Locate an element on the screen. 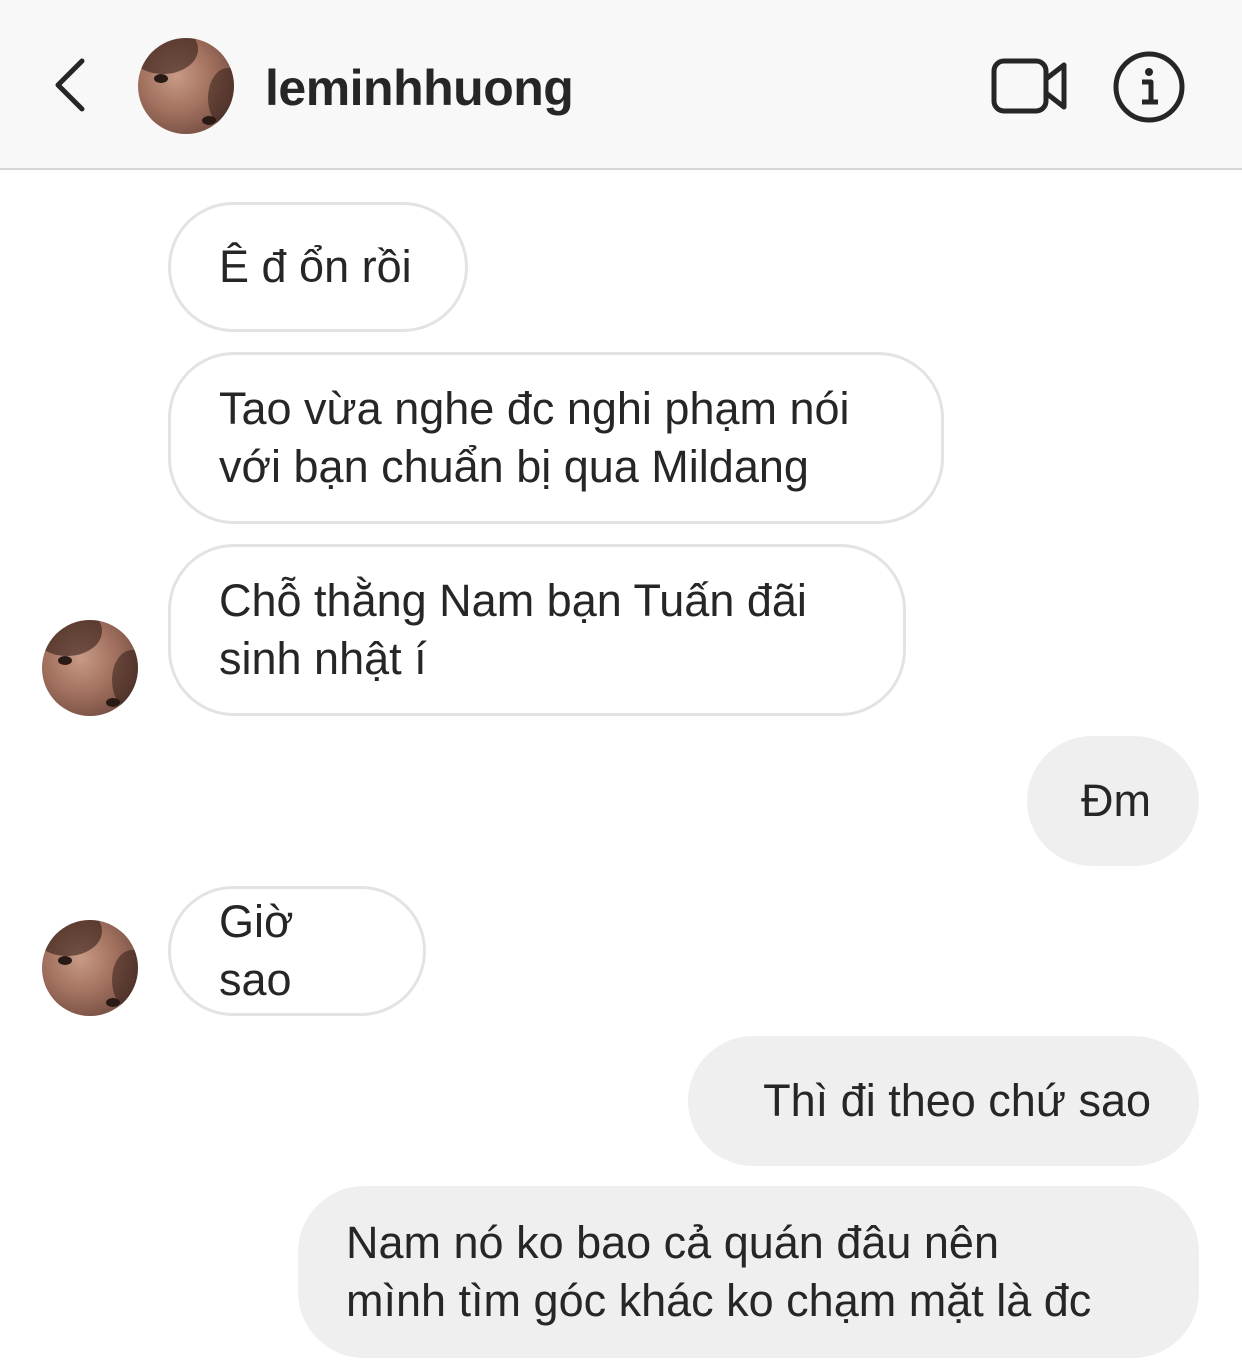  message-bubble-outgoing: Đm is located at coordinates (1113, 801).